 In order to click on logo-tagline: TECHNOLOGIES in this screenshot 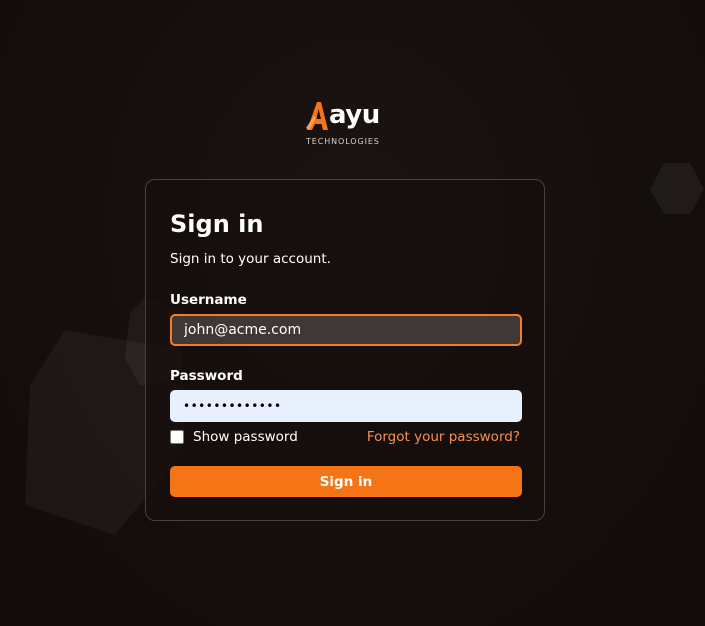, I will do `click(343, 141)`.